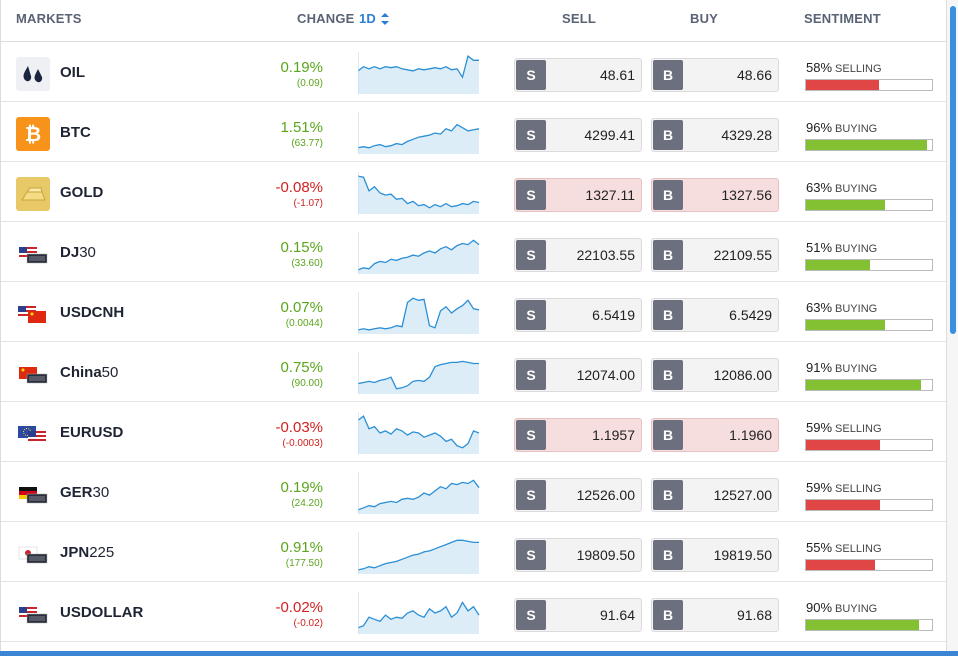  I want to click on sell-price: 1.1957, so click(613, 435).